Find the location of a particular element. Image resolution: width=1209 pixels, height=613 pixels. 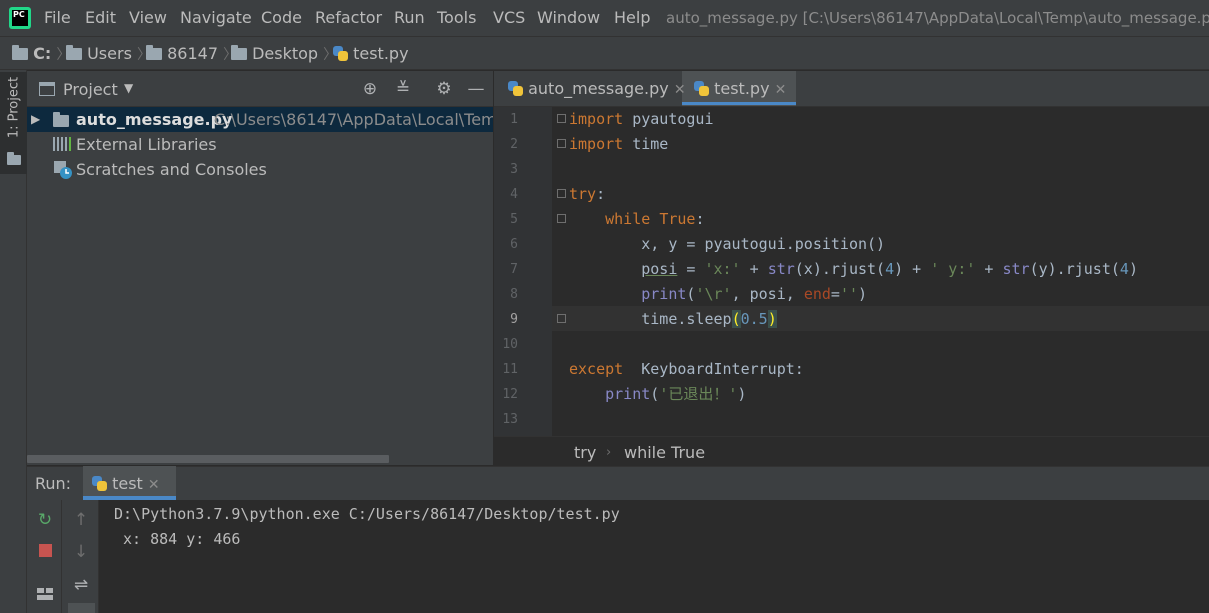

restore-layout-icon is located at coordinates (45, 593).